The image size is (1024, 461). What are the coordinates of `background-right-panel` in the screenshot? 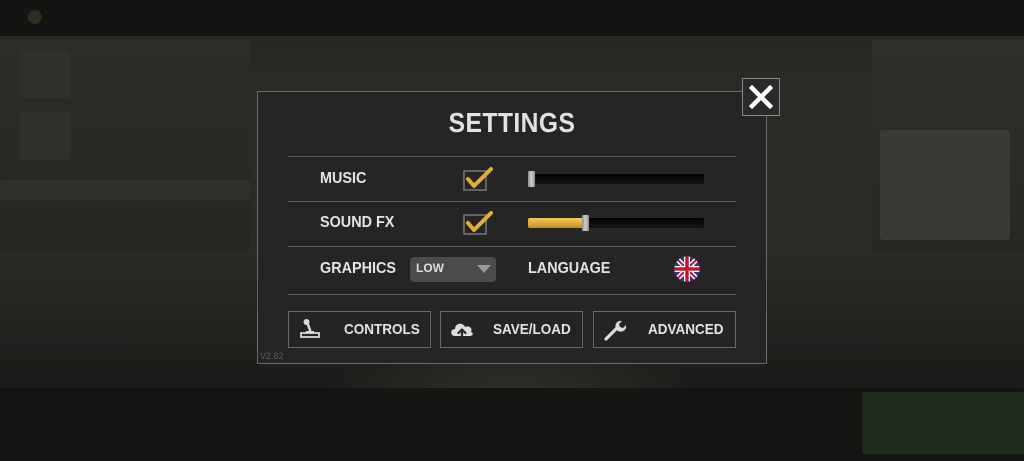 It's located at (948, 145).